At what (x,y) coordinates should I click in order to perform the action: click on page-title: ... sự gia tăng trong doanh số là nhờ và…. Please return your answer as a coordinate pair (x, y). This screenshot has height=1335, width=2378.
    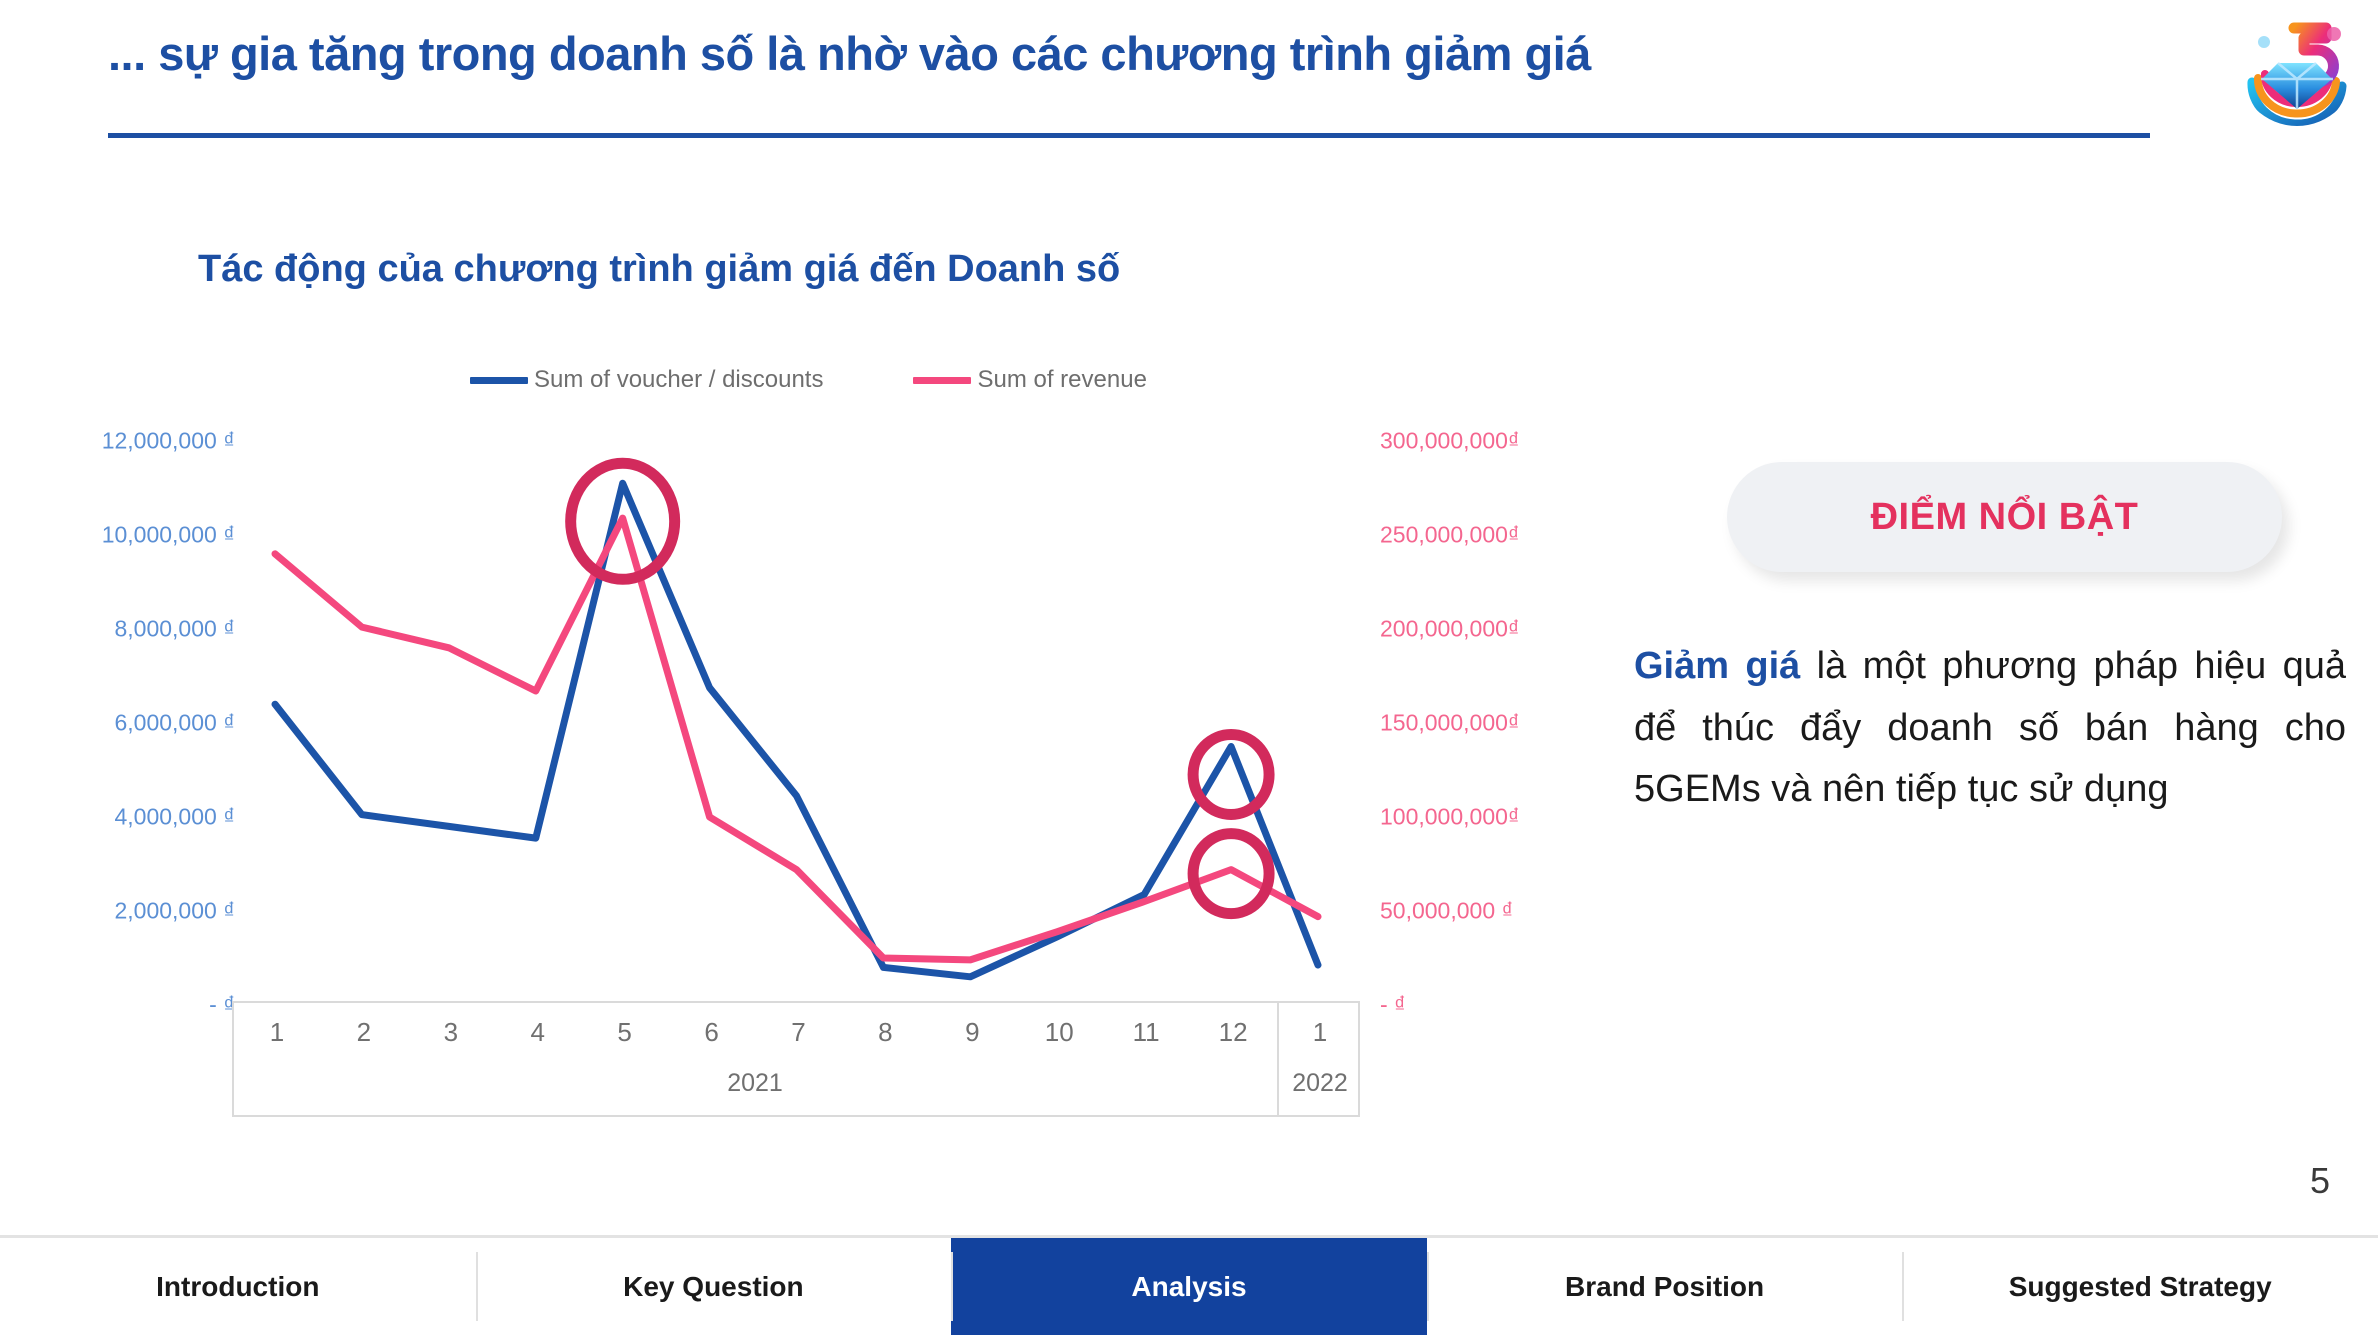
    Looking at the image, I should click on (849, 53).